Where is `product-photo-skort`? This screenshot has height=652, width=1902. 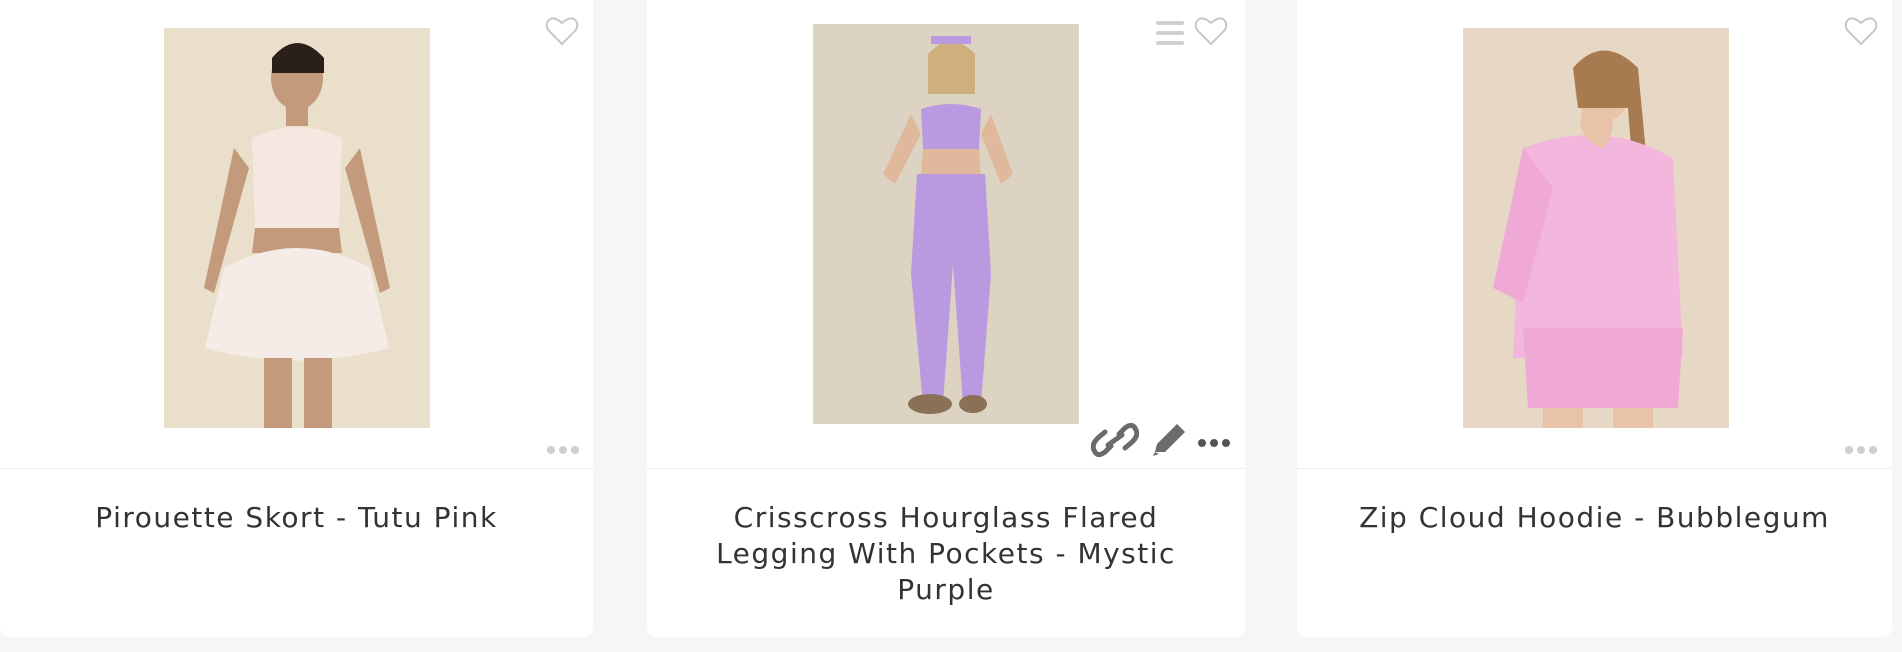
product-photo-skort is located at coordinates (297, 228).